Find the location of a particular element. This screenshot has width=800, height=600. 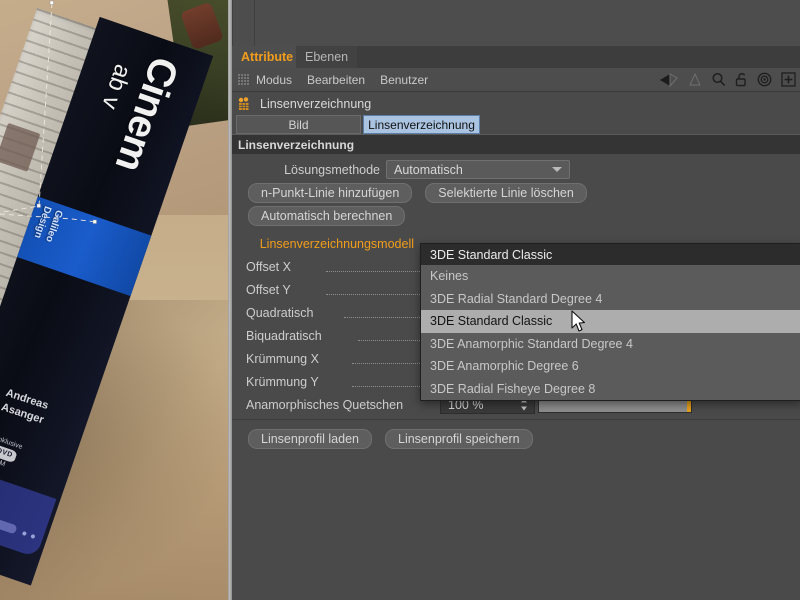

label-quadratisch: Quadratisch is located at coordinates (280, 312).